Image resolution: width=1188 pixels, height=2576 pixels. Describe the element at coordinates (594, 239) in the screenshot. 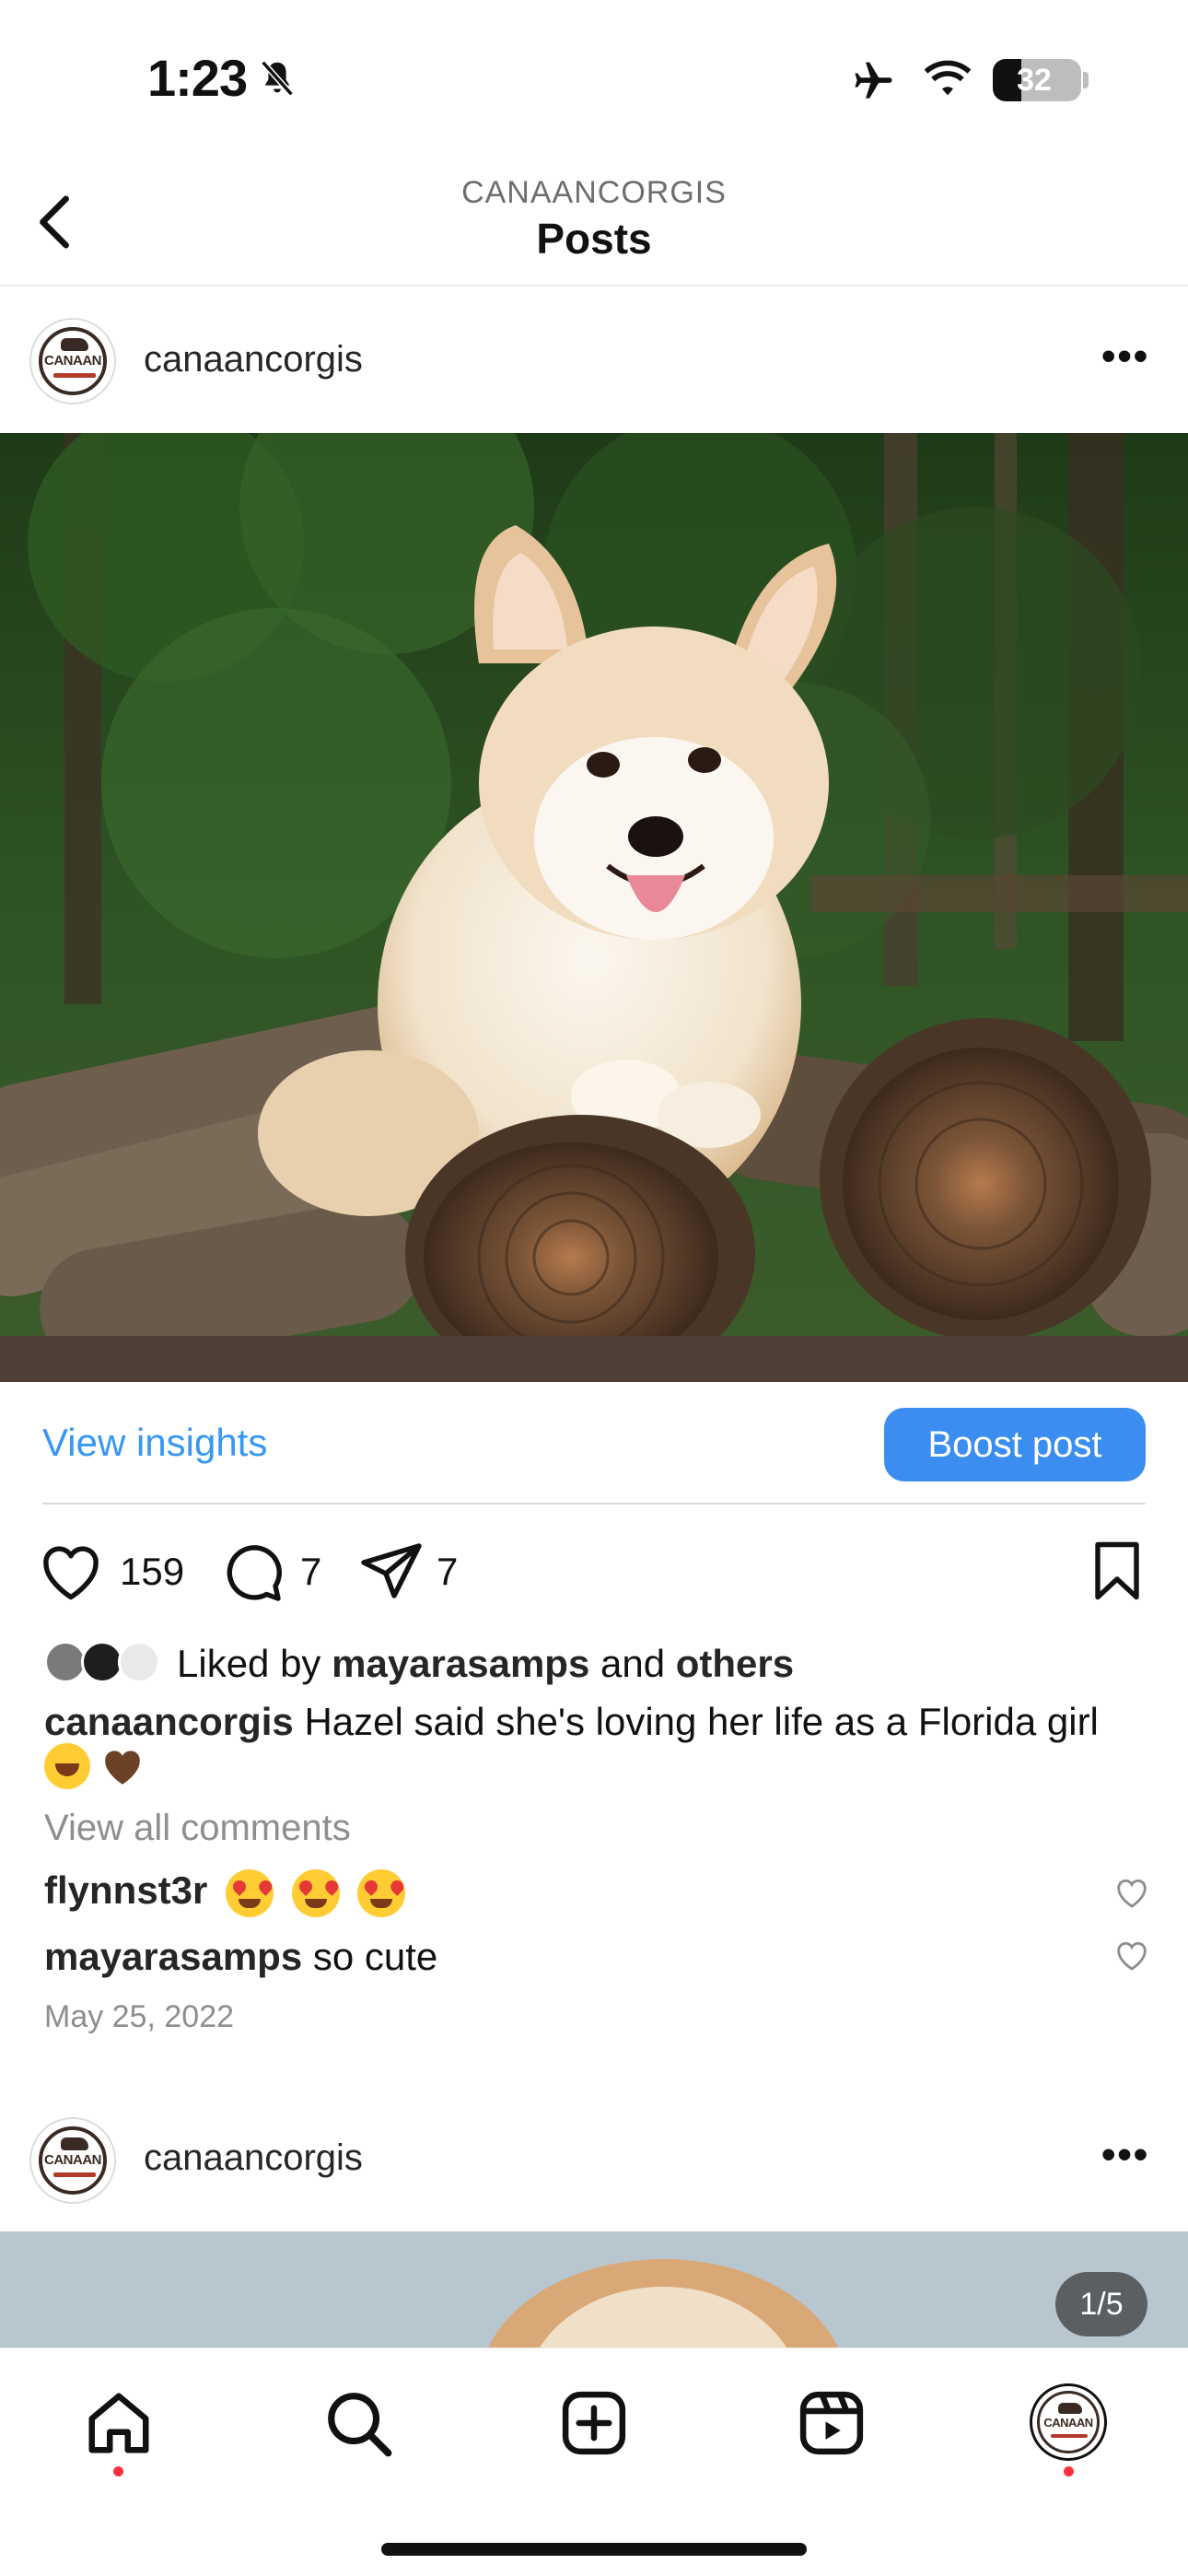

I see `page-title: Posts` at that location.